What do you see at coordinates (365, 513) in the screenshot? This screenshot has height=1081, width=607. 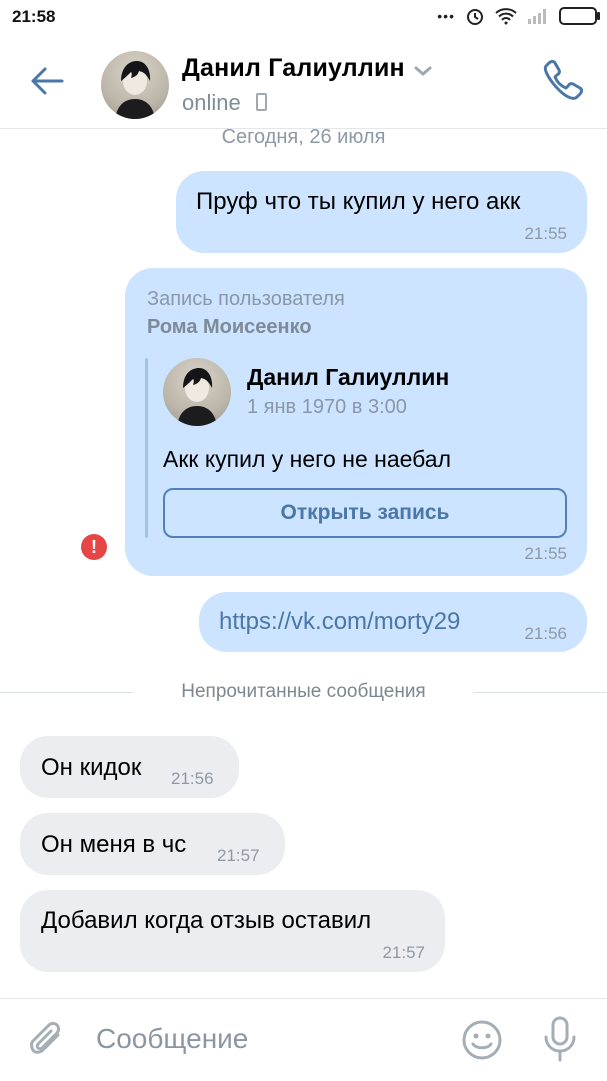 I see `open-post-button: Открыть запись` at bounding box center [365, 513].